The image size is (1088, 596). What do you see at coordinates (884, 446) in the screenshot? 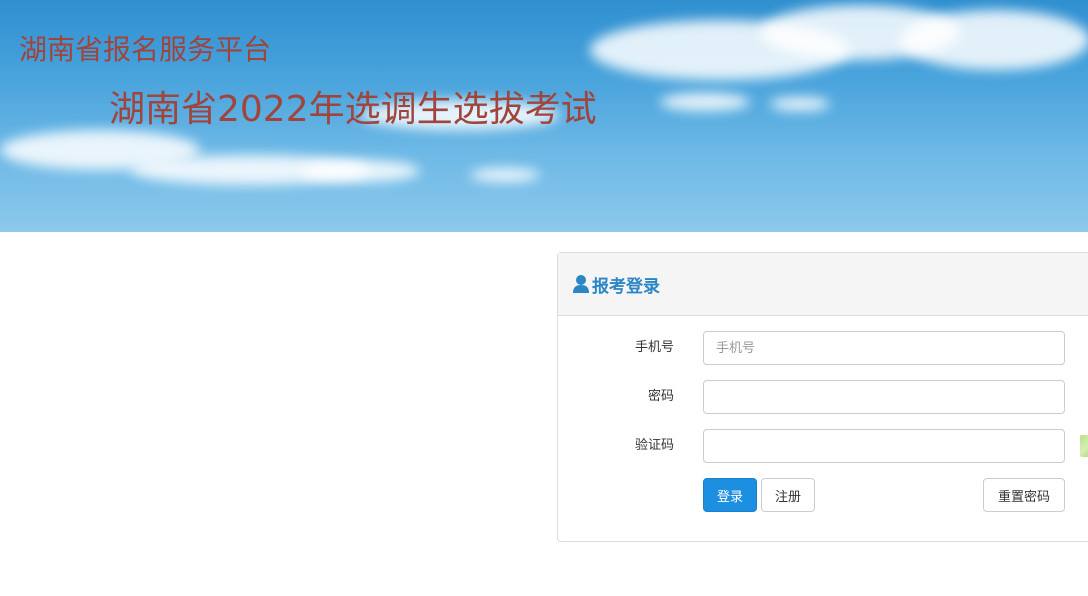
I see `captcha-input` at bounding box center [884, 446].